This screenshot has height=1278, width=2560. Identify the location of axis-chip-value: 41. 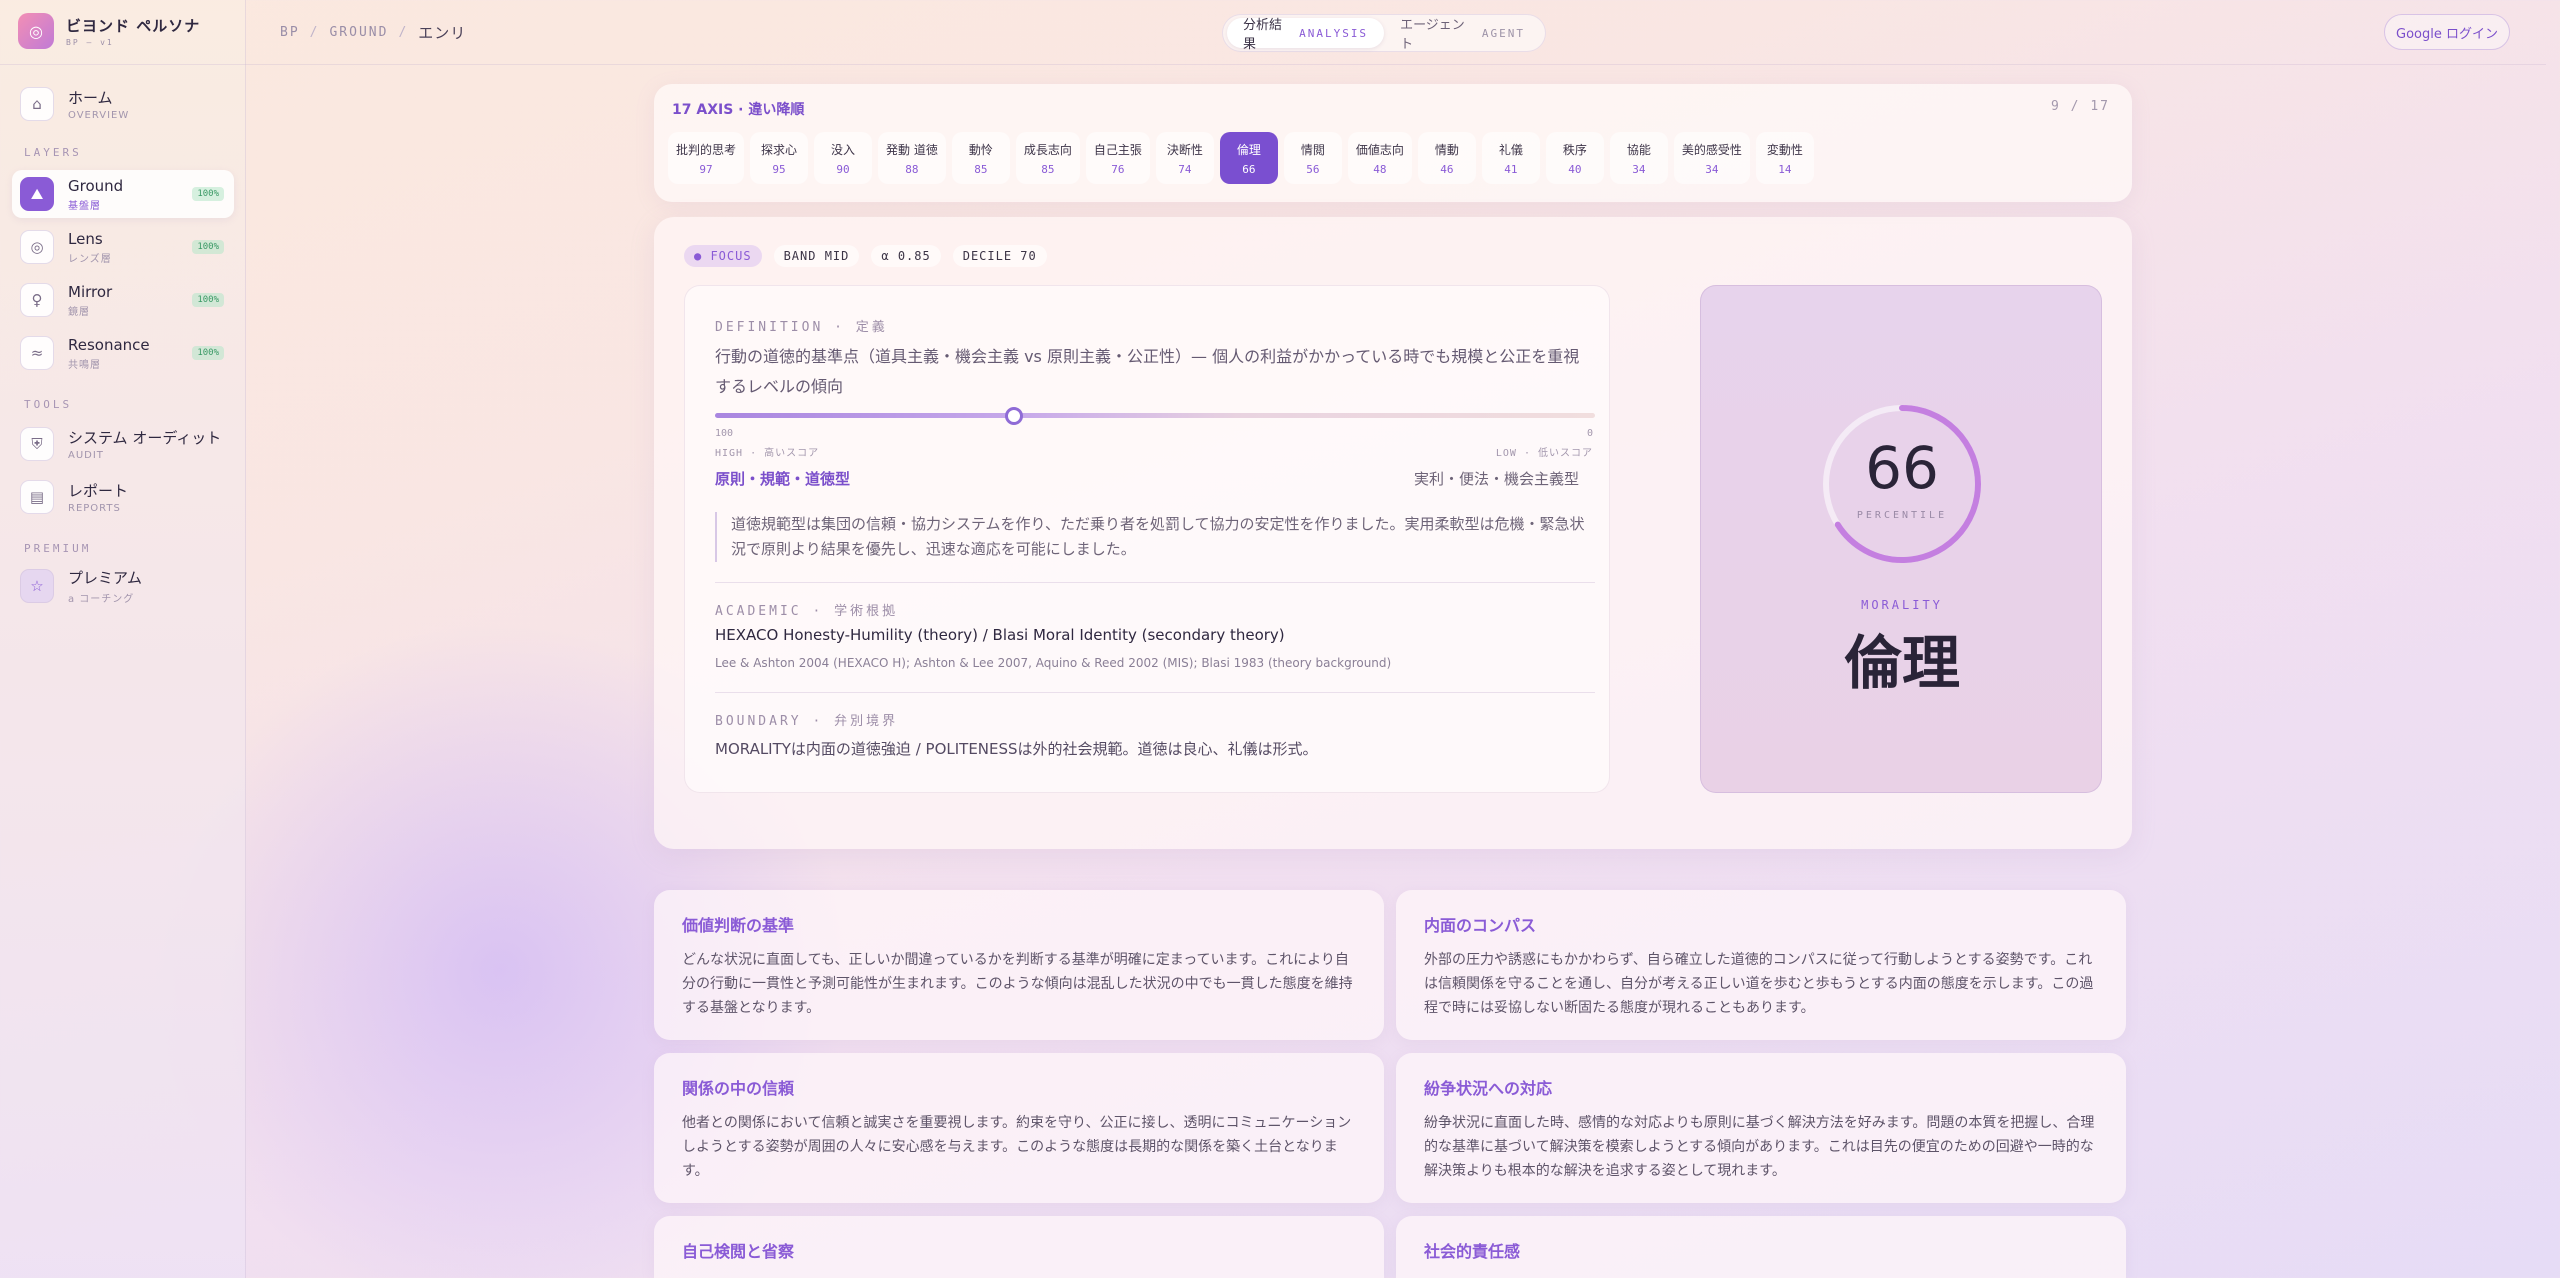
(1511, 169).